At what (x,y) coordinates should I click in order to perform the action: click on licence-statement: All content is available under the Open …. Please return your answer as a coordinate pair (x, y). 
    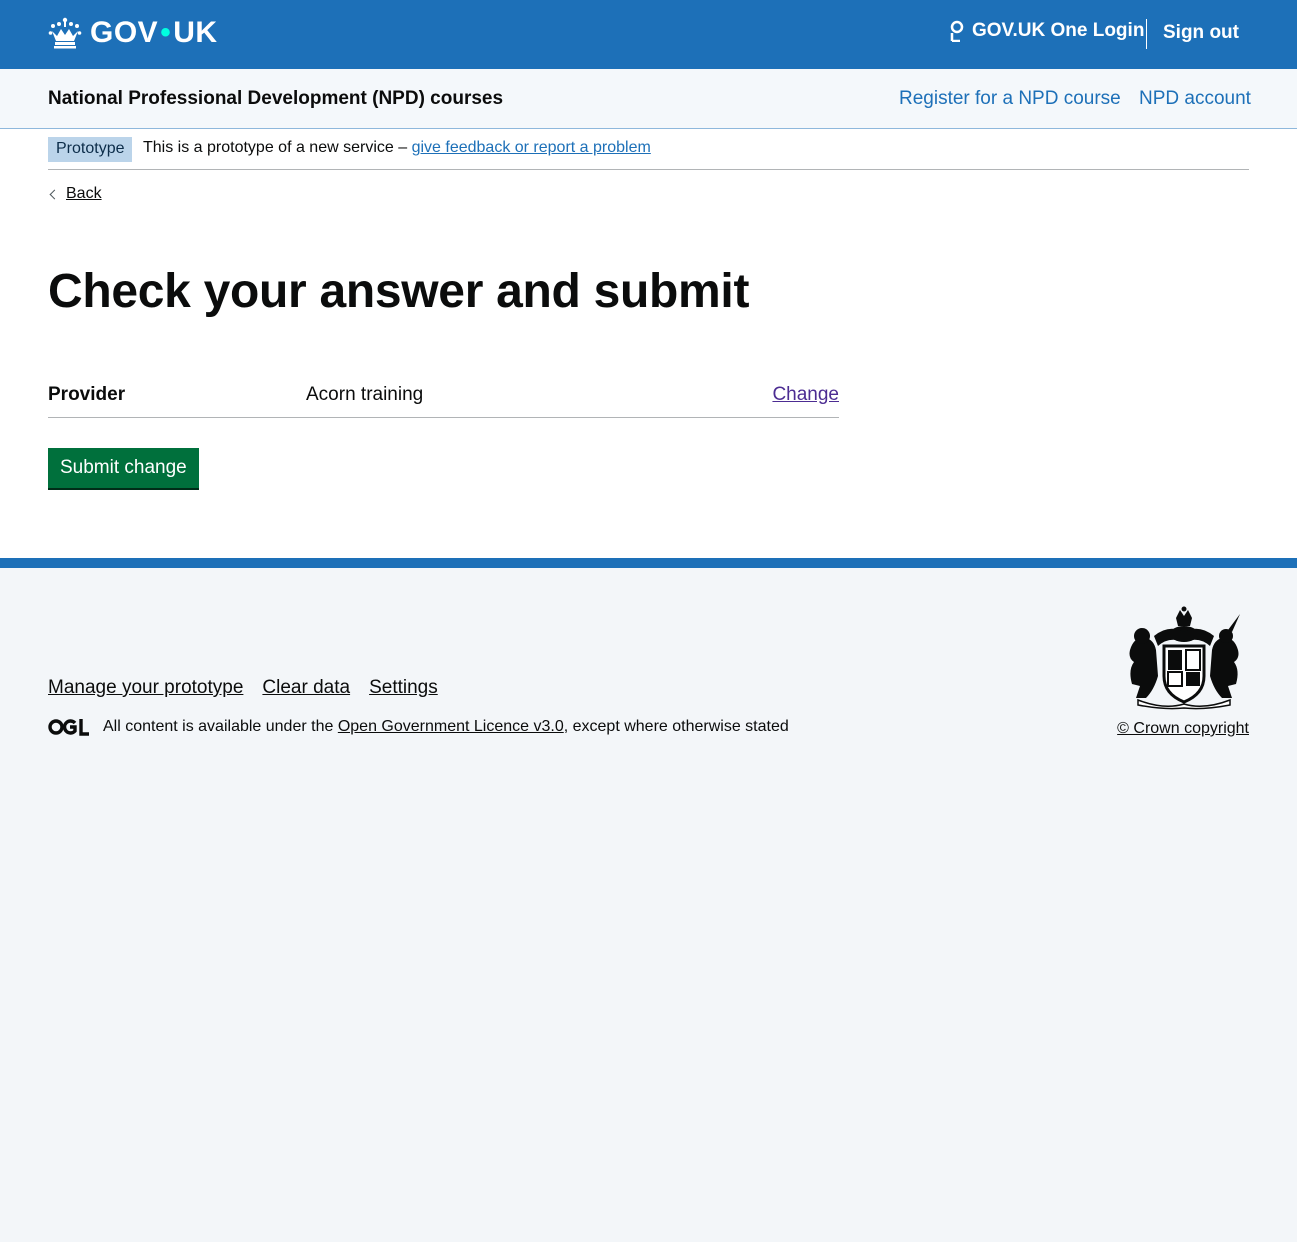
    Looking at the image, I should click on (418, 727).